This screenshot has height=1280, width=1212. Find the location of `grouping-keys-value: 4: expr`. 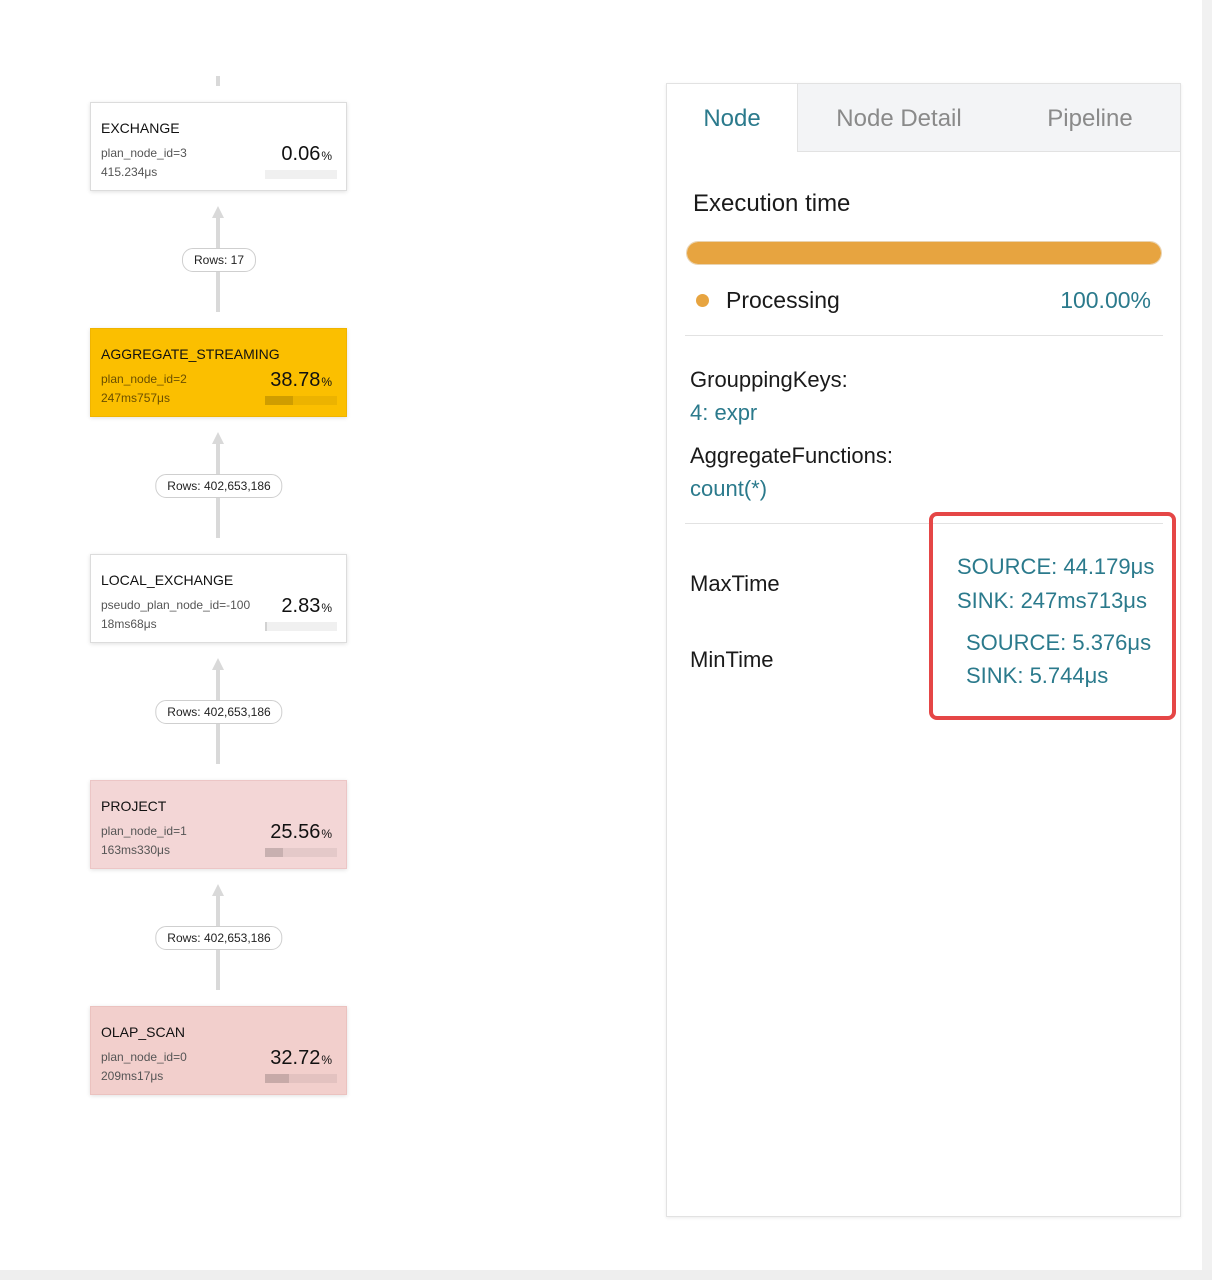

grouping-keys-value: 4: expr is located at coordinates (724, 412).